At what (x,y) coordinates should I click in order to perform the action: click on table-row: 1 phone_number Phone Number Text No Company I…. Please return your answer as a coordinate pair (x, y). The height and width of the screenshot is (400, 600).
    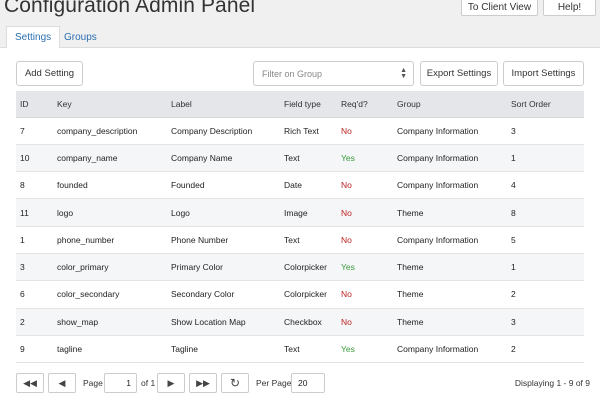
    Looking at the image, I should click on (300, 240).